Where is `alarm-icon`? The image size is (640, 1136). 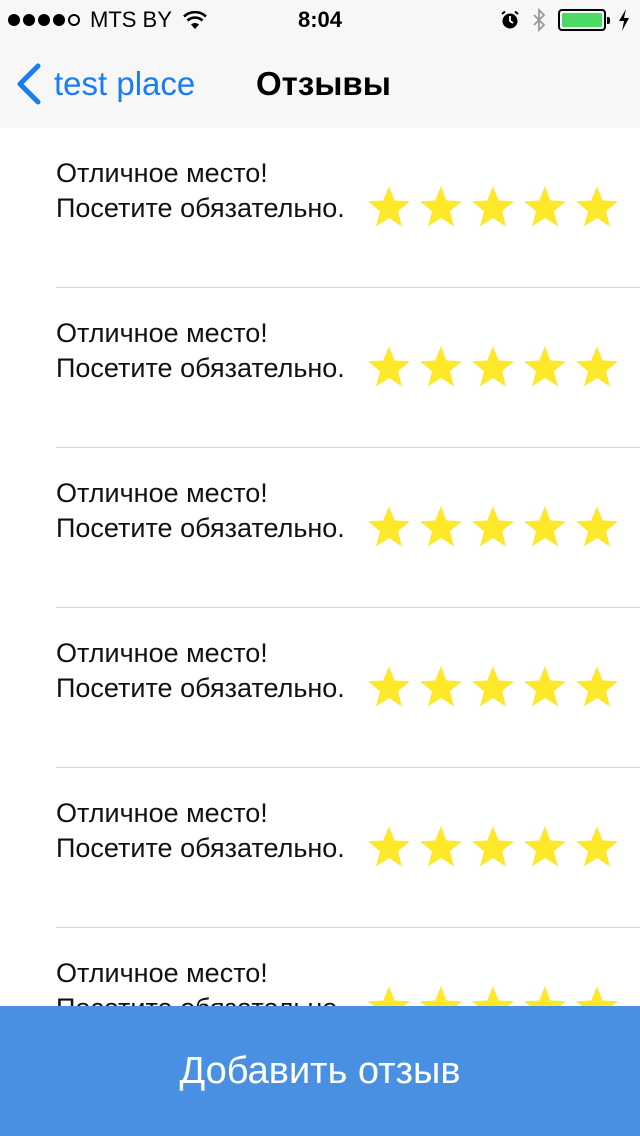 alarm-icon is located at coordinates (510, 19).